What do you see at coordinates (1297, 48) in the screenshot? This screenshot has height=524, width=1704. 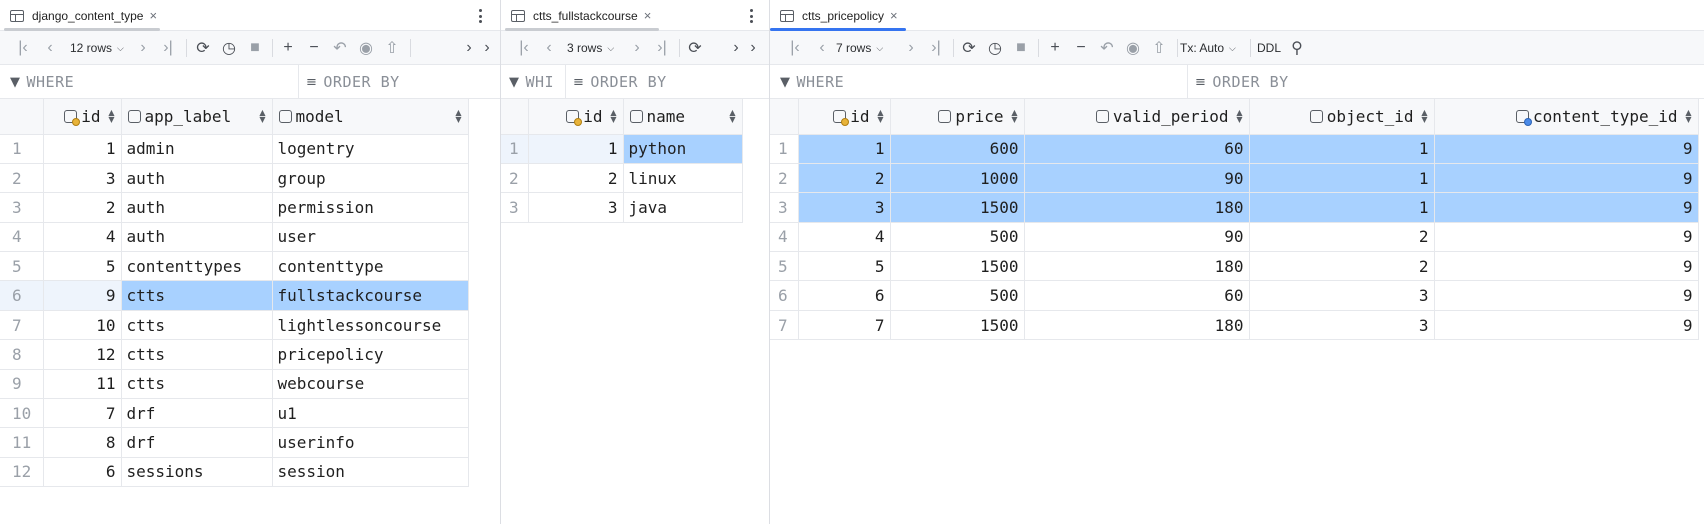 I see `search-icon: ⚲` at bounding box center [1297, 48].